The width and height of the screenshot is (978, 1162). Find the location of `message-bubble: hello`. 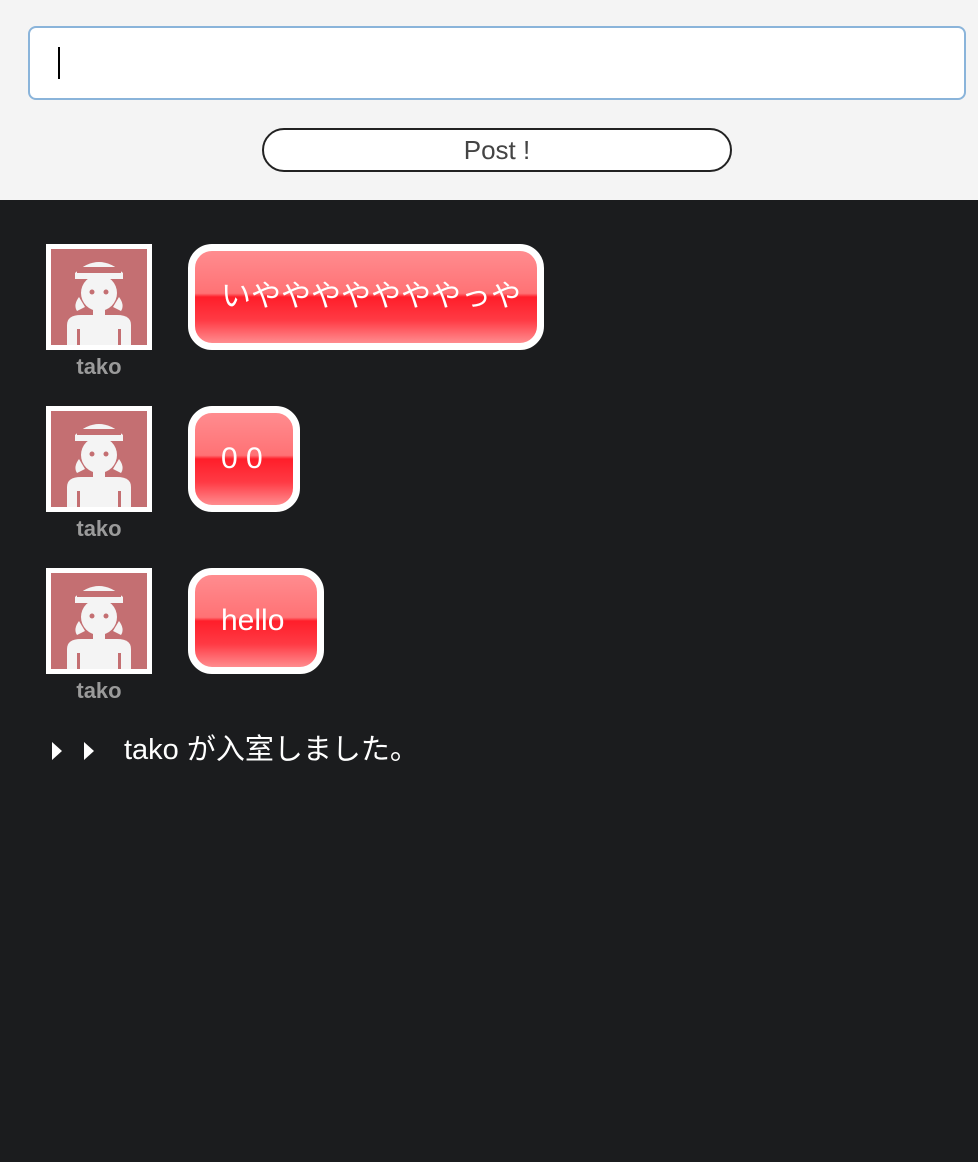

message-bubble: hello is located at coordinates (256, 621).